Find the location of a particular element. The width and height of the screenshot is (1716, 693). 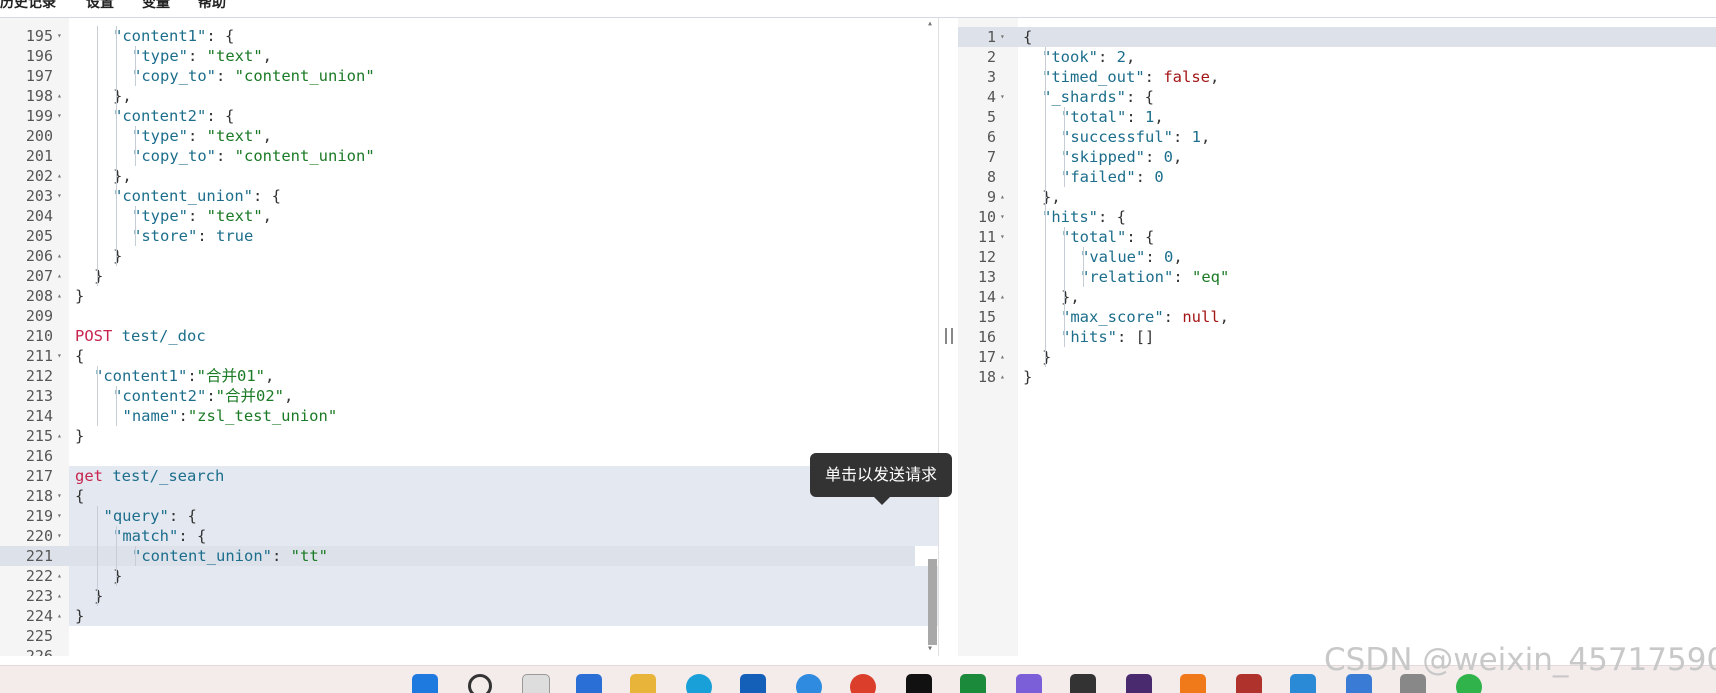

request-code-line: 212 "content1":"合并01", is located at coordinates (482, 376).